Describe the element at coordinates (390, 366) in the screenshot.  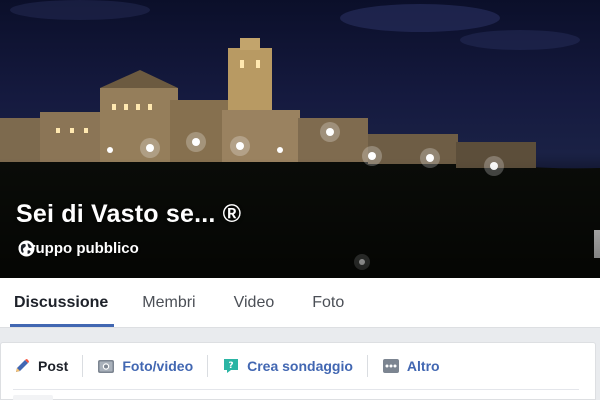
I see `more-dots-icon` at that location.